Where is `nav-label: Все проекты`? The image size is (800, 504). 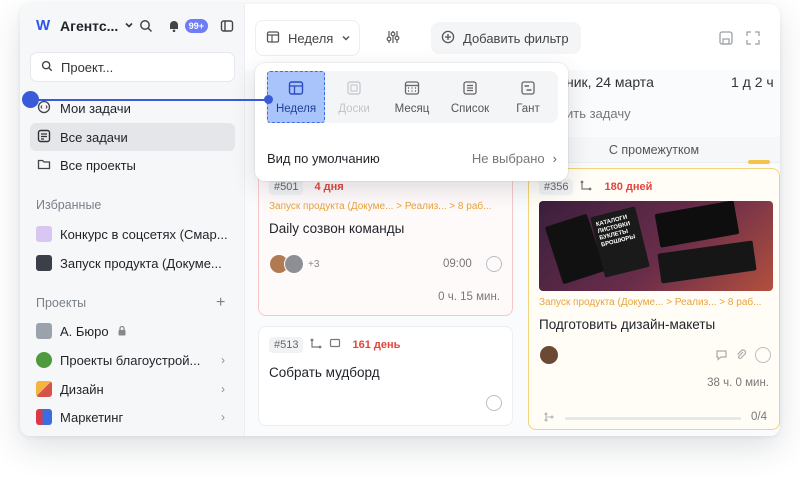
nav-label: Все проекты is located at coordinates (98, 165).